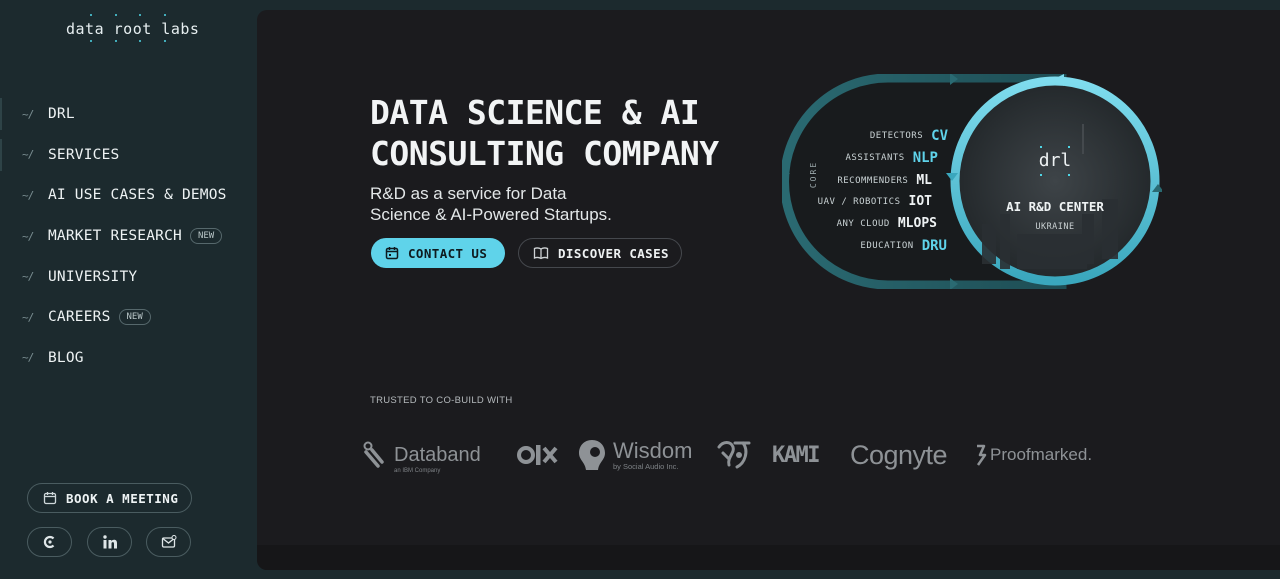 The height and width of the screenshot is (579, 1280). What do you see at coordinates (448, 253) in the screenshot?
I see `contact-us-label: CONTACT US` at bounding box center [448, 253].